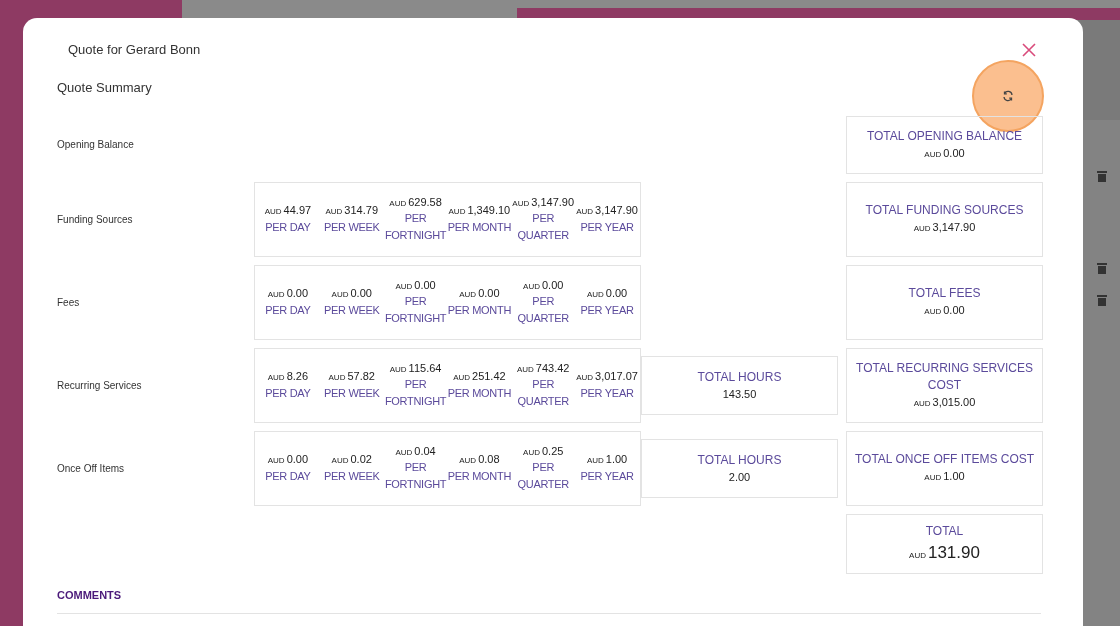 The image size is (1120, 626). Describe the element at coordinates (739, 394) in the screenshot. I see `hours-value: 143.50` at that location.